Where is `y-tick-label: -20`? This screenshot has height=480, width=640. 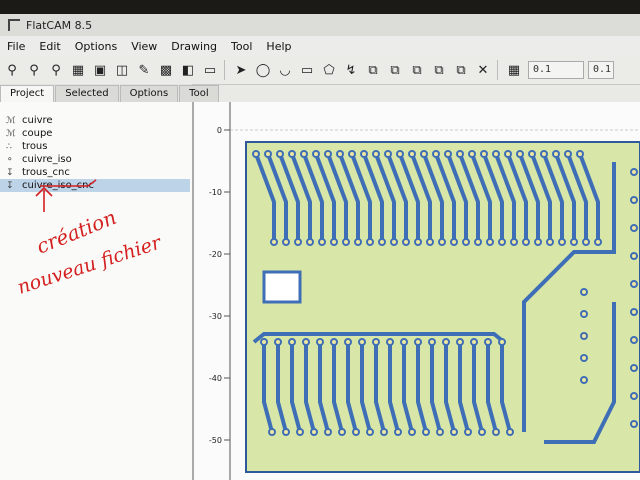
y-tick-label: -20 is located at coordinates (215, 254).